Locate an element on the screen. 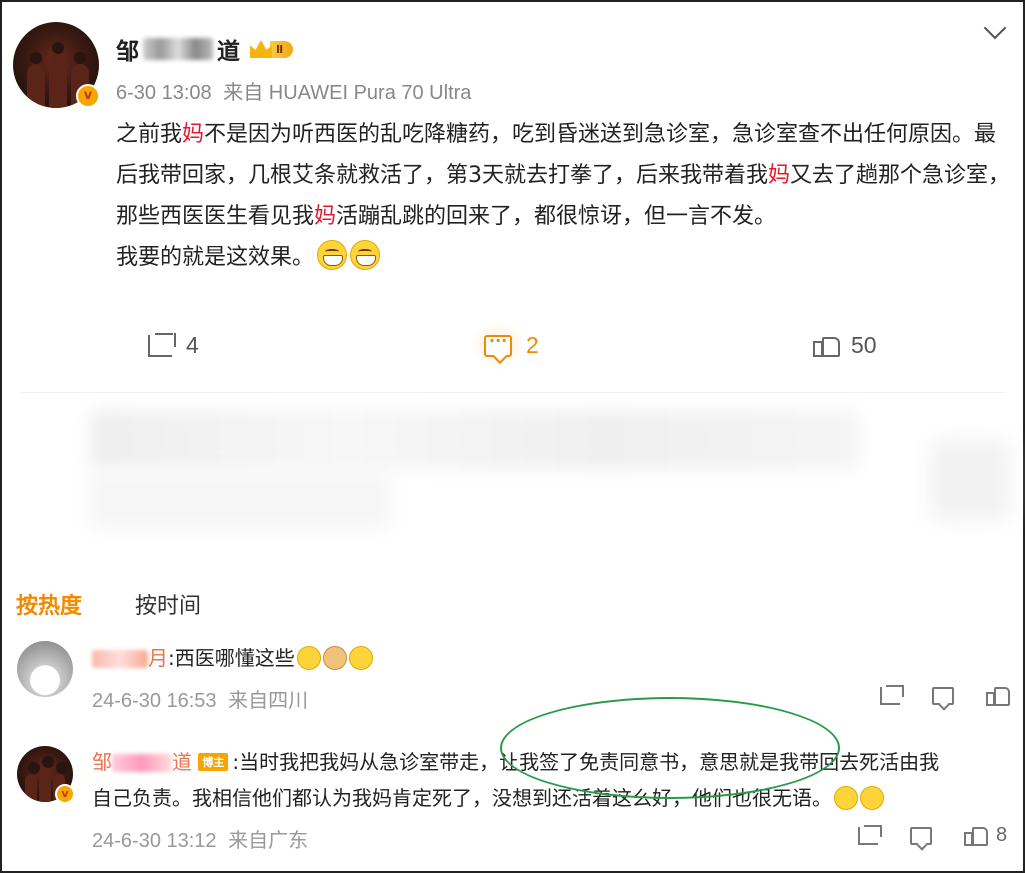  author-name: 邹 道 Ⅱ is located at coordinates (205, 49).